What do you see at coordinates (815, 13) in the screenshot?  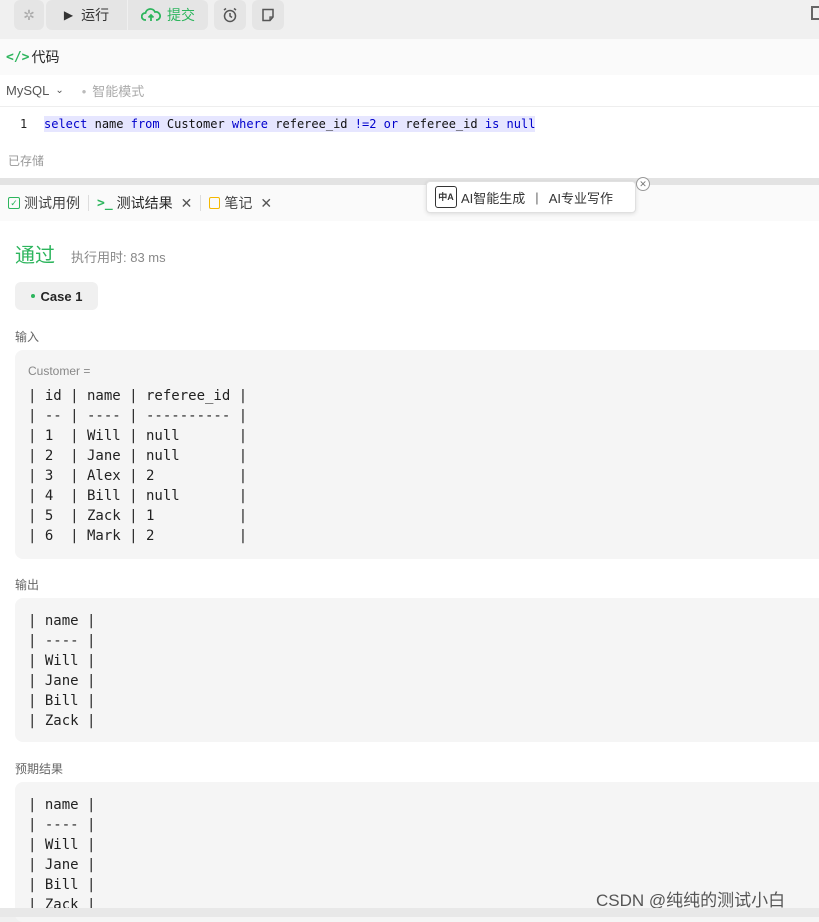 I see `layout-icon` at bounding box center [815, 13].